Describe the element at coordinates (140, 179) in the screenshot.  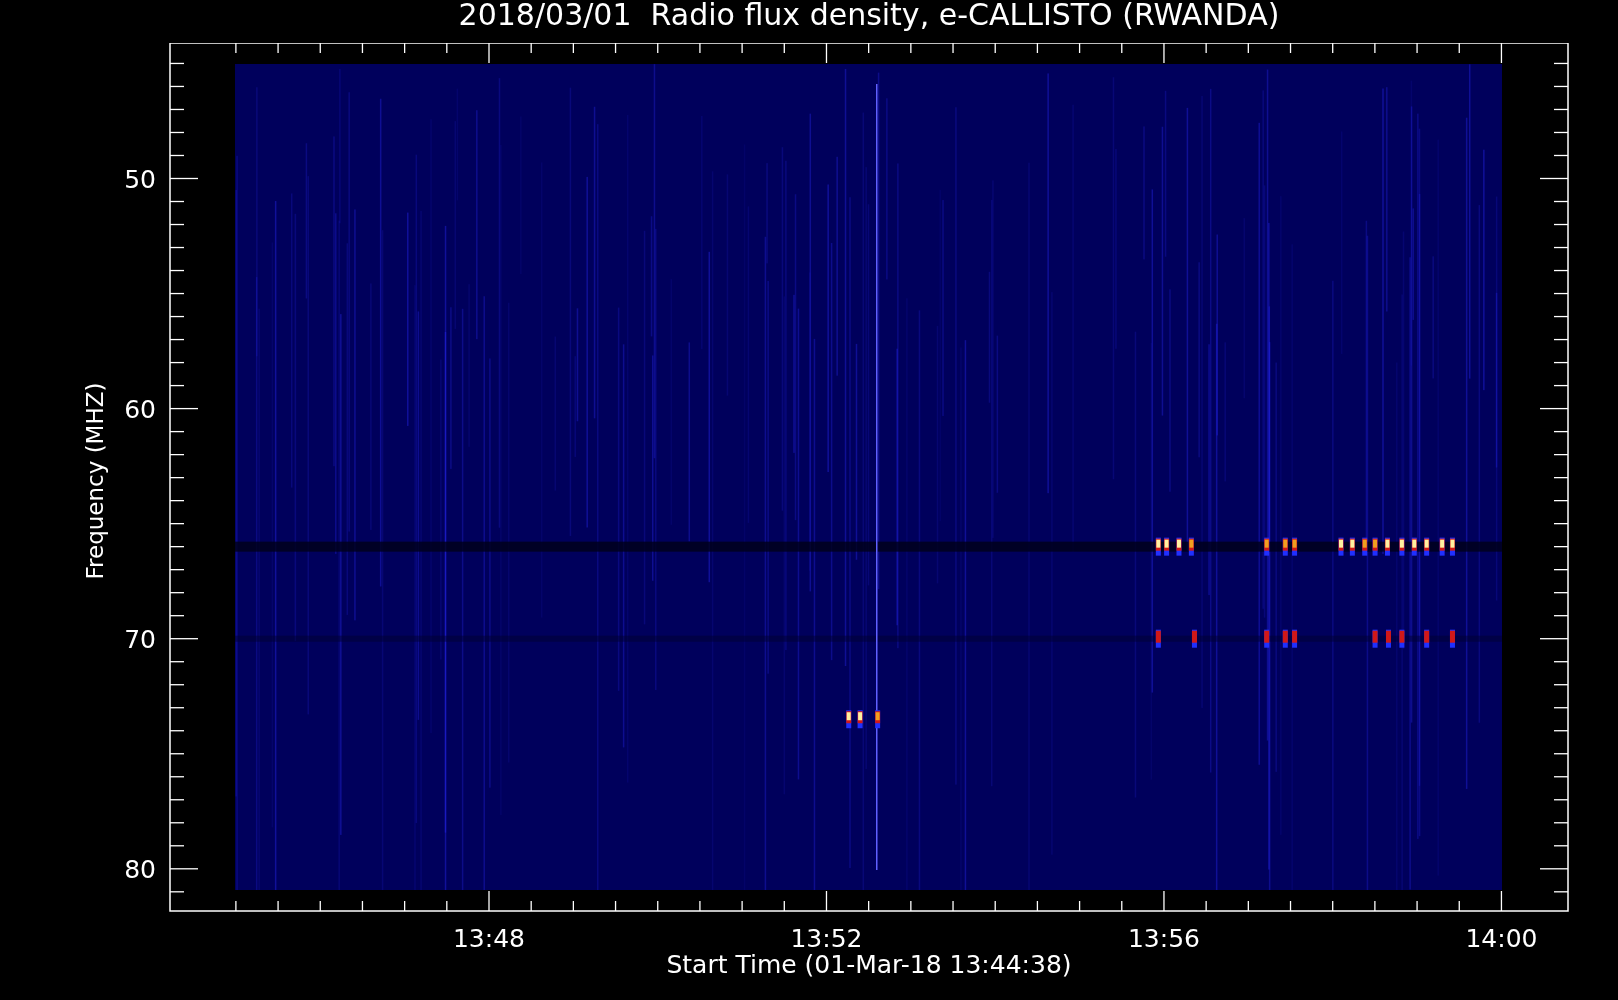
I see `tick-label: 50` at that location.